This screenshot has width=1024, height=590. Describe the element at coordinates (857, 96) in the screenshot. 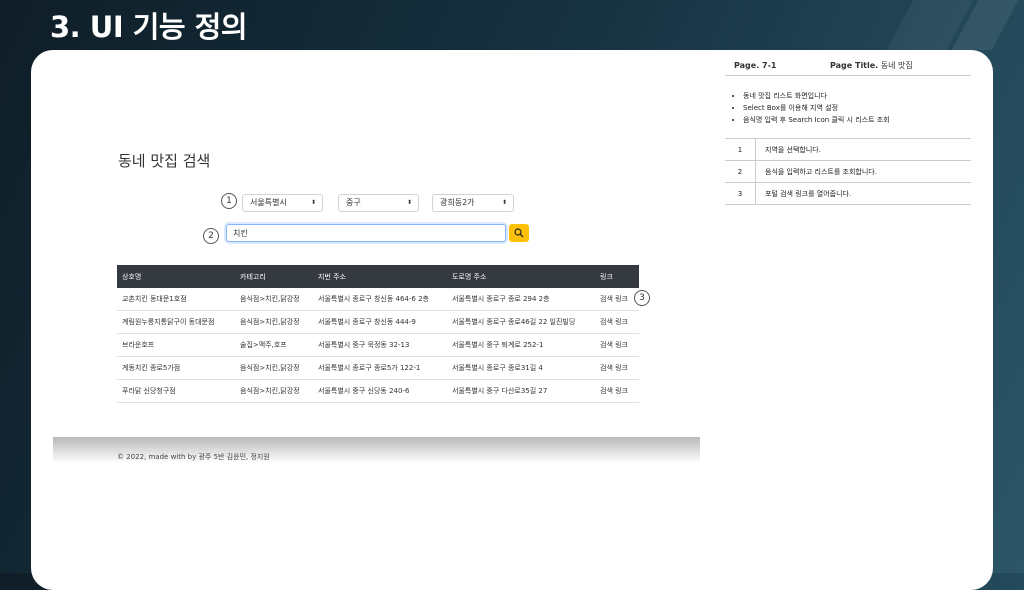

I see `description-item: 동네 맛집 리스트 화면입니다` at that location.